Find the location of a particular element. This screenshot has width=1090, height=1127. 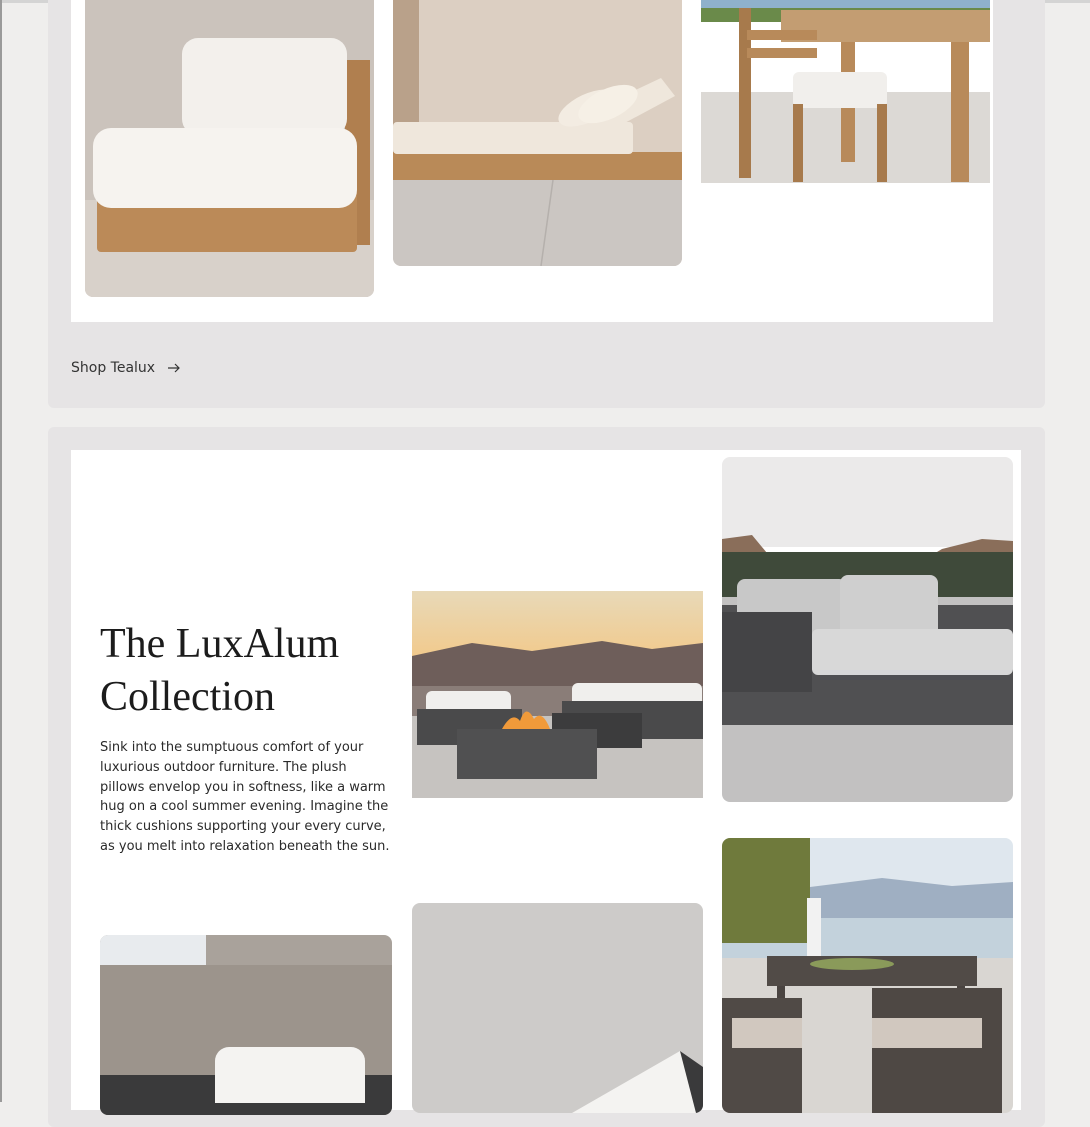

luxalum-sofa-image is located at coordinates (867, 629).